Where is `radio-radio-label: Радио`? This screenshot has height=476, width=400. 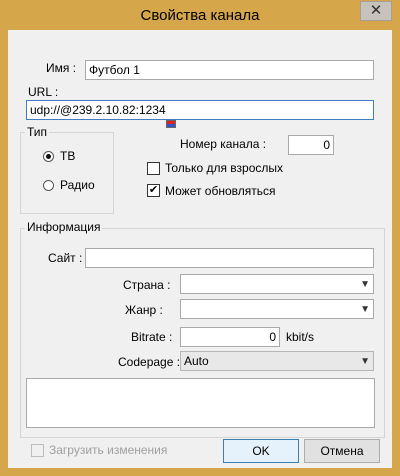
radio-radio-label: Радио is located at coordinates (77, 185).